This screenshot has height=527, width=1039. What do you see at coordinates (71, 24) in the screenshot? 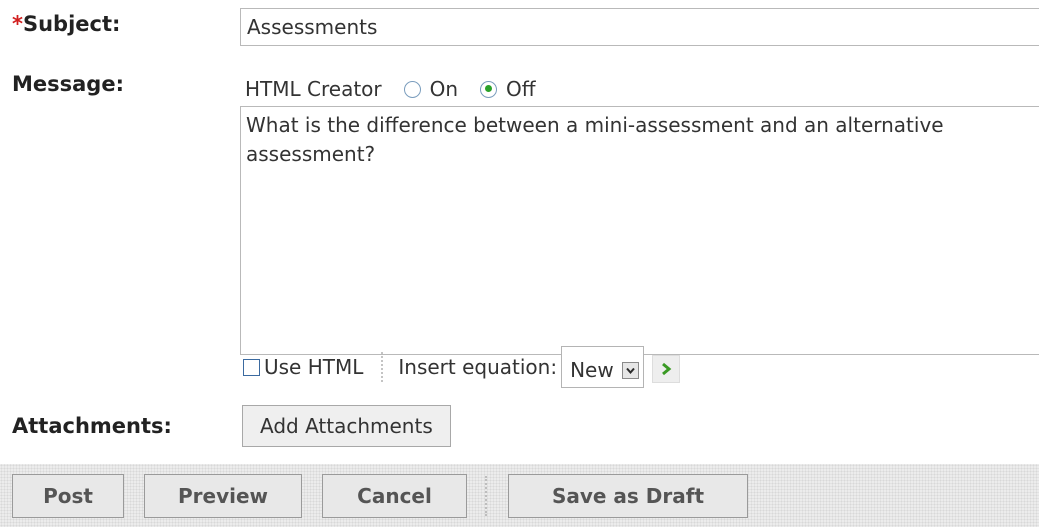
I see `subject-label-text: Subject:` at bounding box center [71, 24].